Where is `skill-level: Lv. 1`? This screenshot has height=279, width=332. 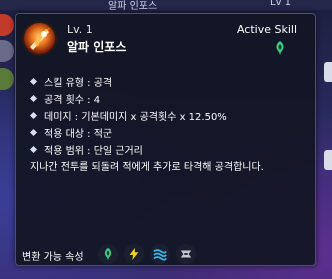 skill-level: Lv. 1 is located at coordinates (80, 29).